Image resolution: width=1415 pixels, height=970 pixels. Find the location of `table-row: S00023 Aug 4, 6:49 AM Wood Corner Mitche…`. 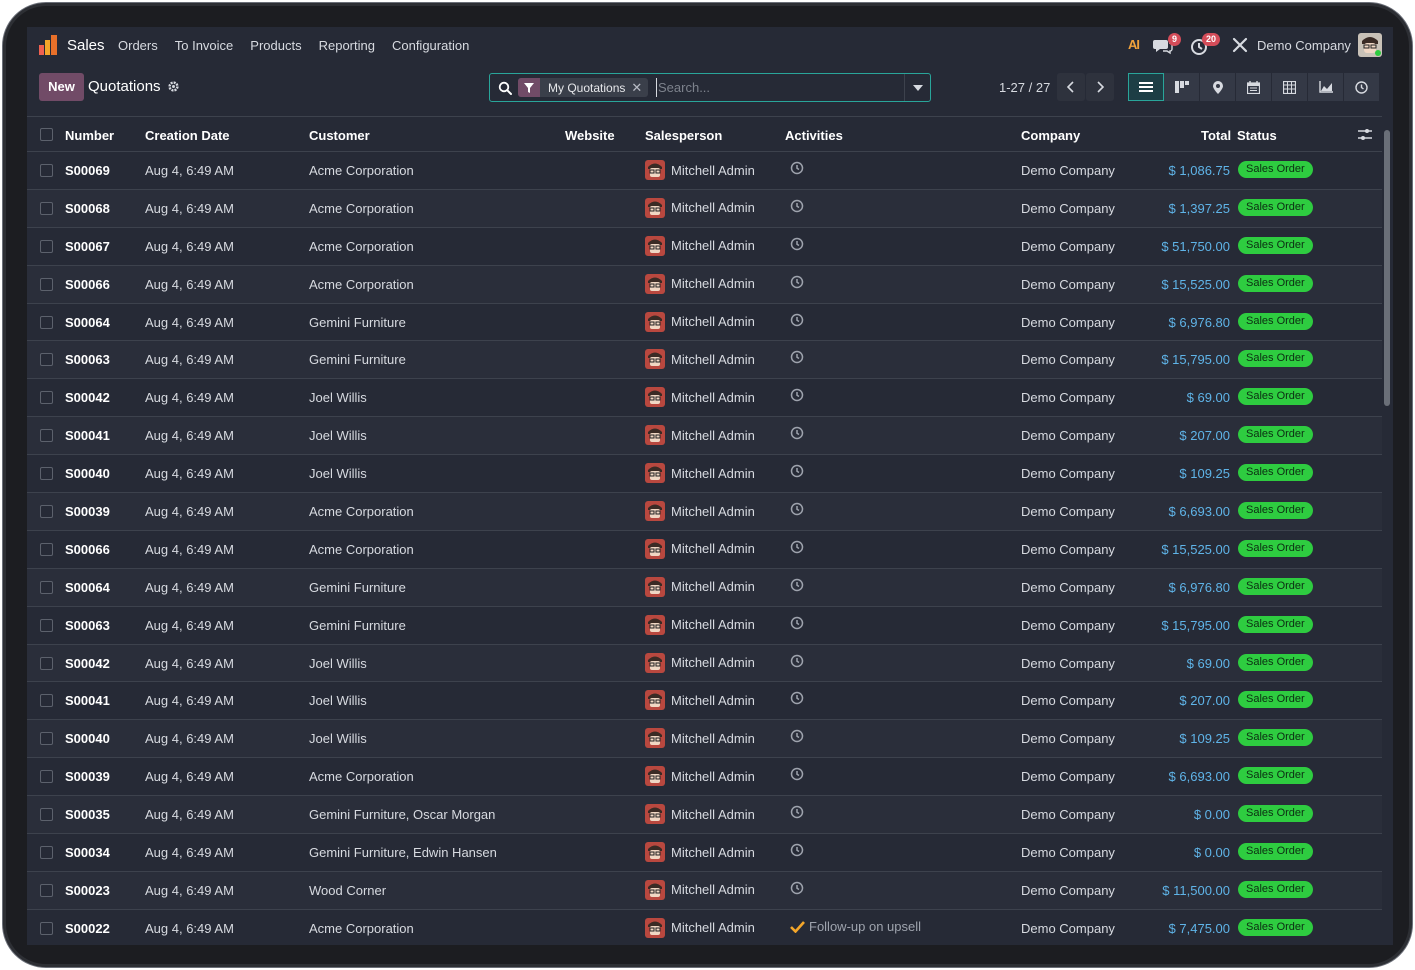

table-row: S00023 Aug 4, 6:49 AM Wood Corner Mitche… is located at coordinates (704, 890).